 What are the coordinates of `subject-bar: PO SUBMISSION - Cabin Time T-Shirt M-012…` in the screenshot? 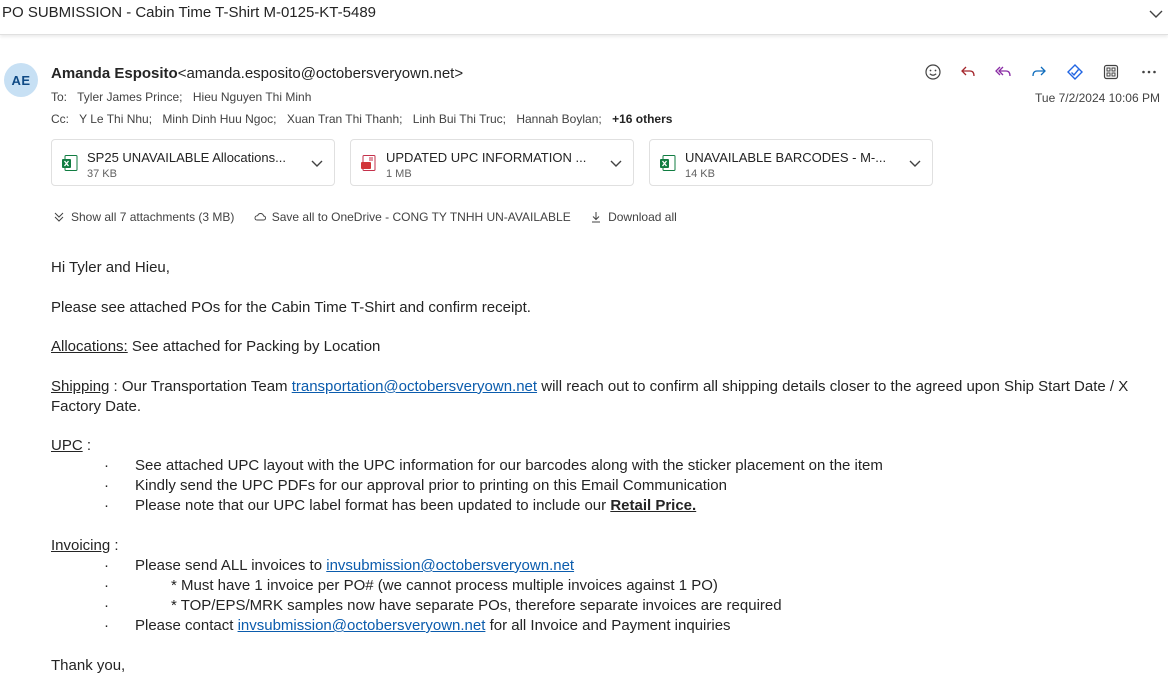 It's located at (584, 17).